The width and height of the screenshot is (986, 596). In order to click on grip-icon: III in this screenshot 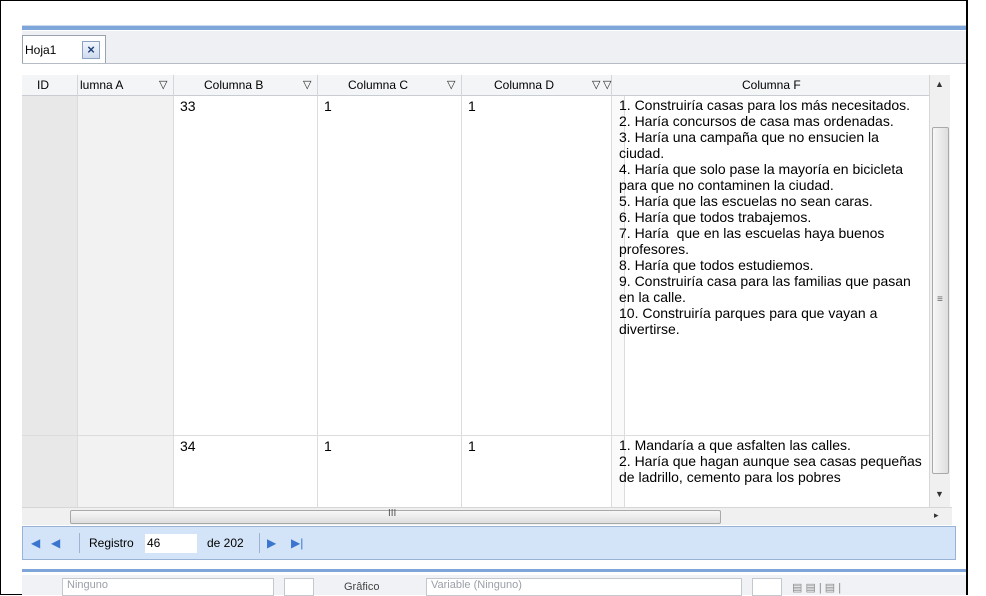, I will do `click(392, 513)`.